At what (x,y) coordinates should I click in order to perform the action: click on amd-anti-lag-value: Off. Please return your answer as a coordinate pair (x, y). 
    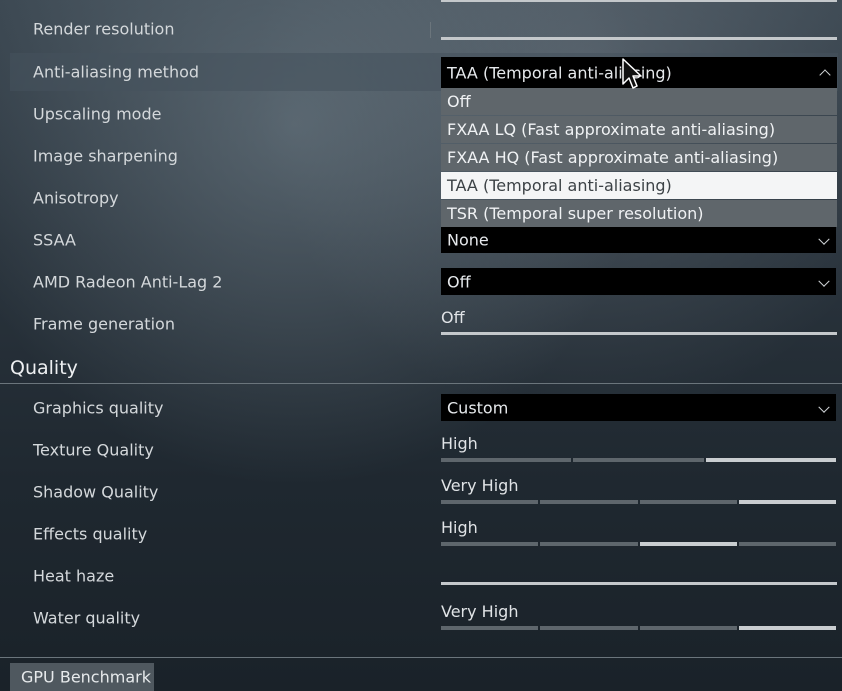
    Looking at the image, I should click on (459, 281).